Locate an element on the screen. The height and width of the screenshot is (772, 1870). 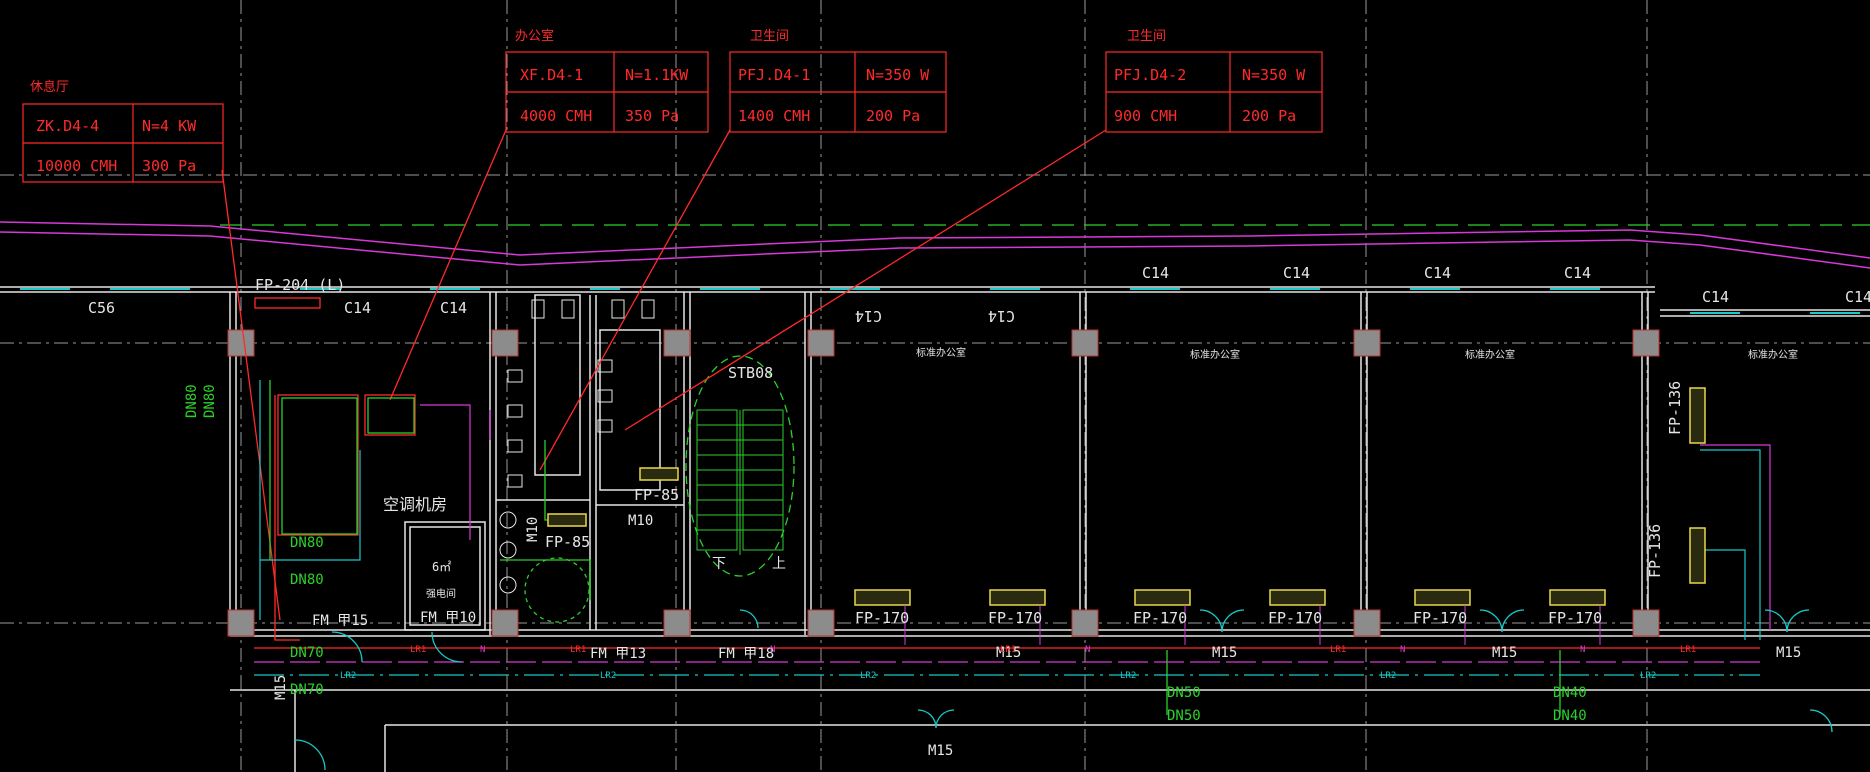
stair-down-label: 下 is located at coordinates (719, 564).